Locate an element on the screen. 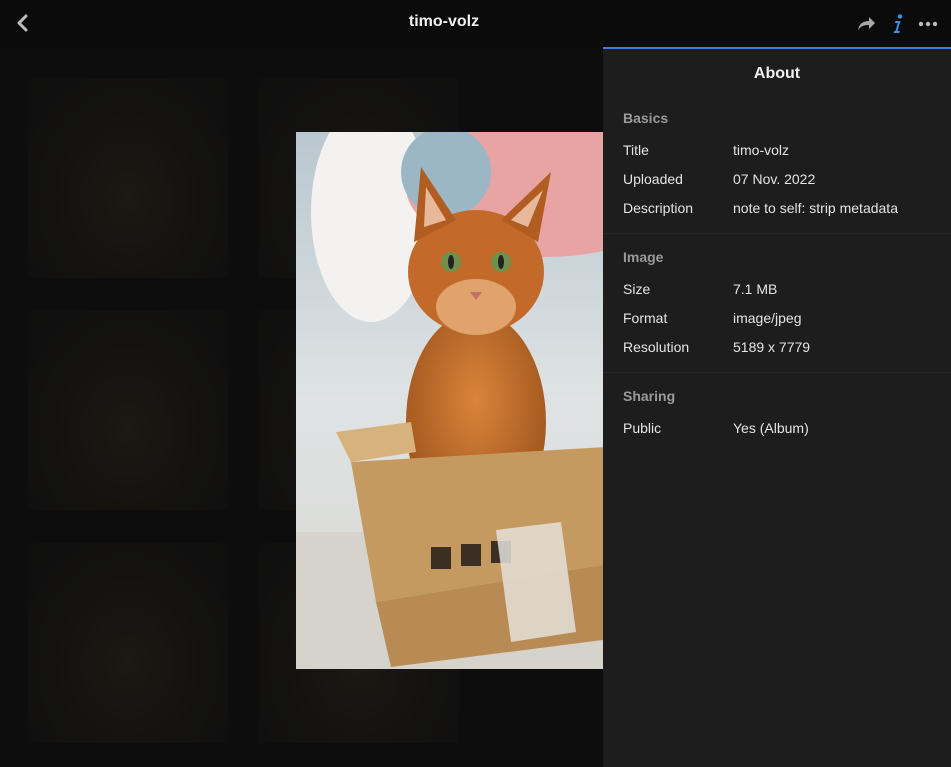 The height and width of the screenshot is (767, 951). info-key: Resolution is located at coordinates (656, 347).